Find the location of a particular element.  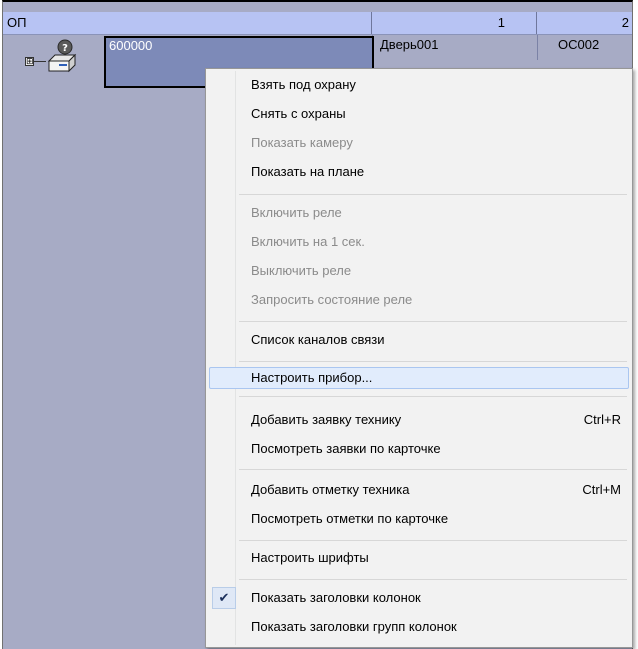

menu-item-shortcut: Ctrl+R is located at coordinates (602, 419).